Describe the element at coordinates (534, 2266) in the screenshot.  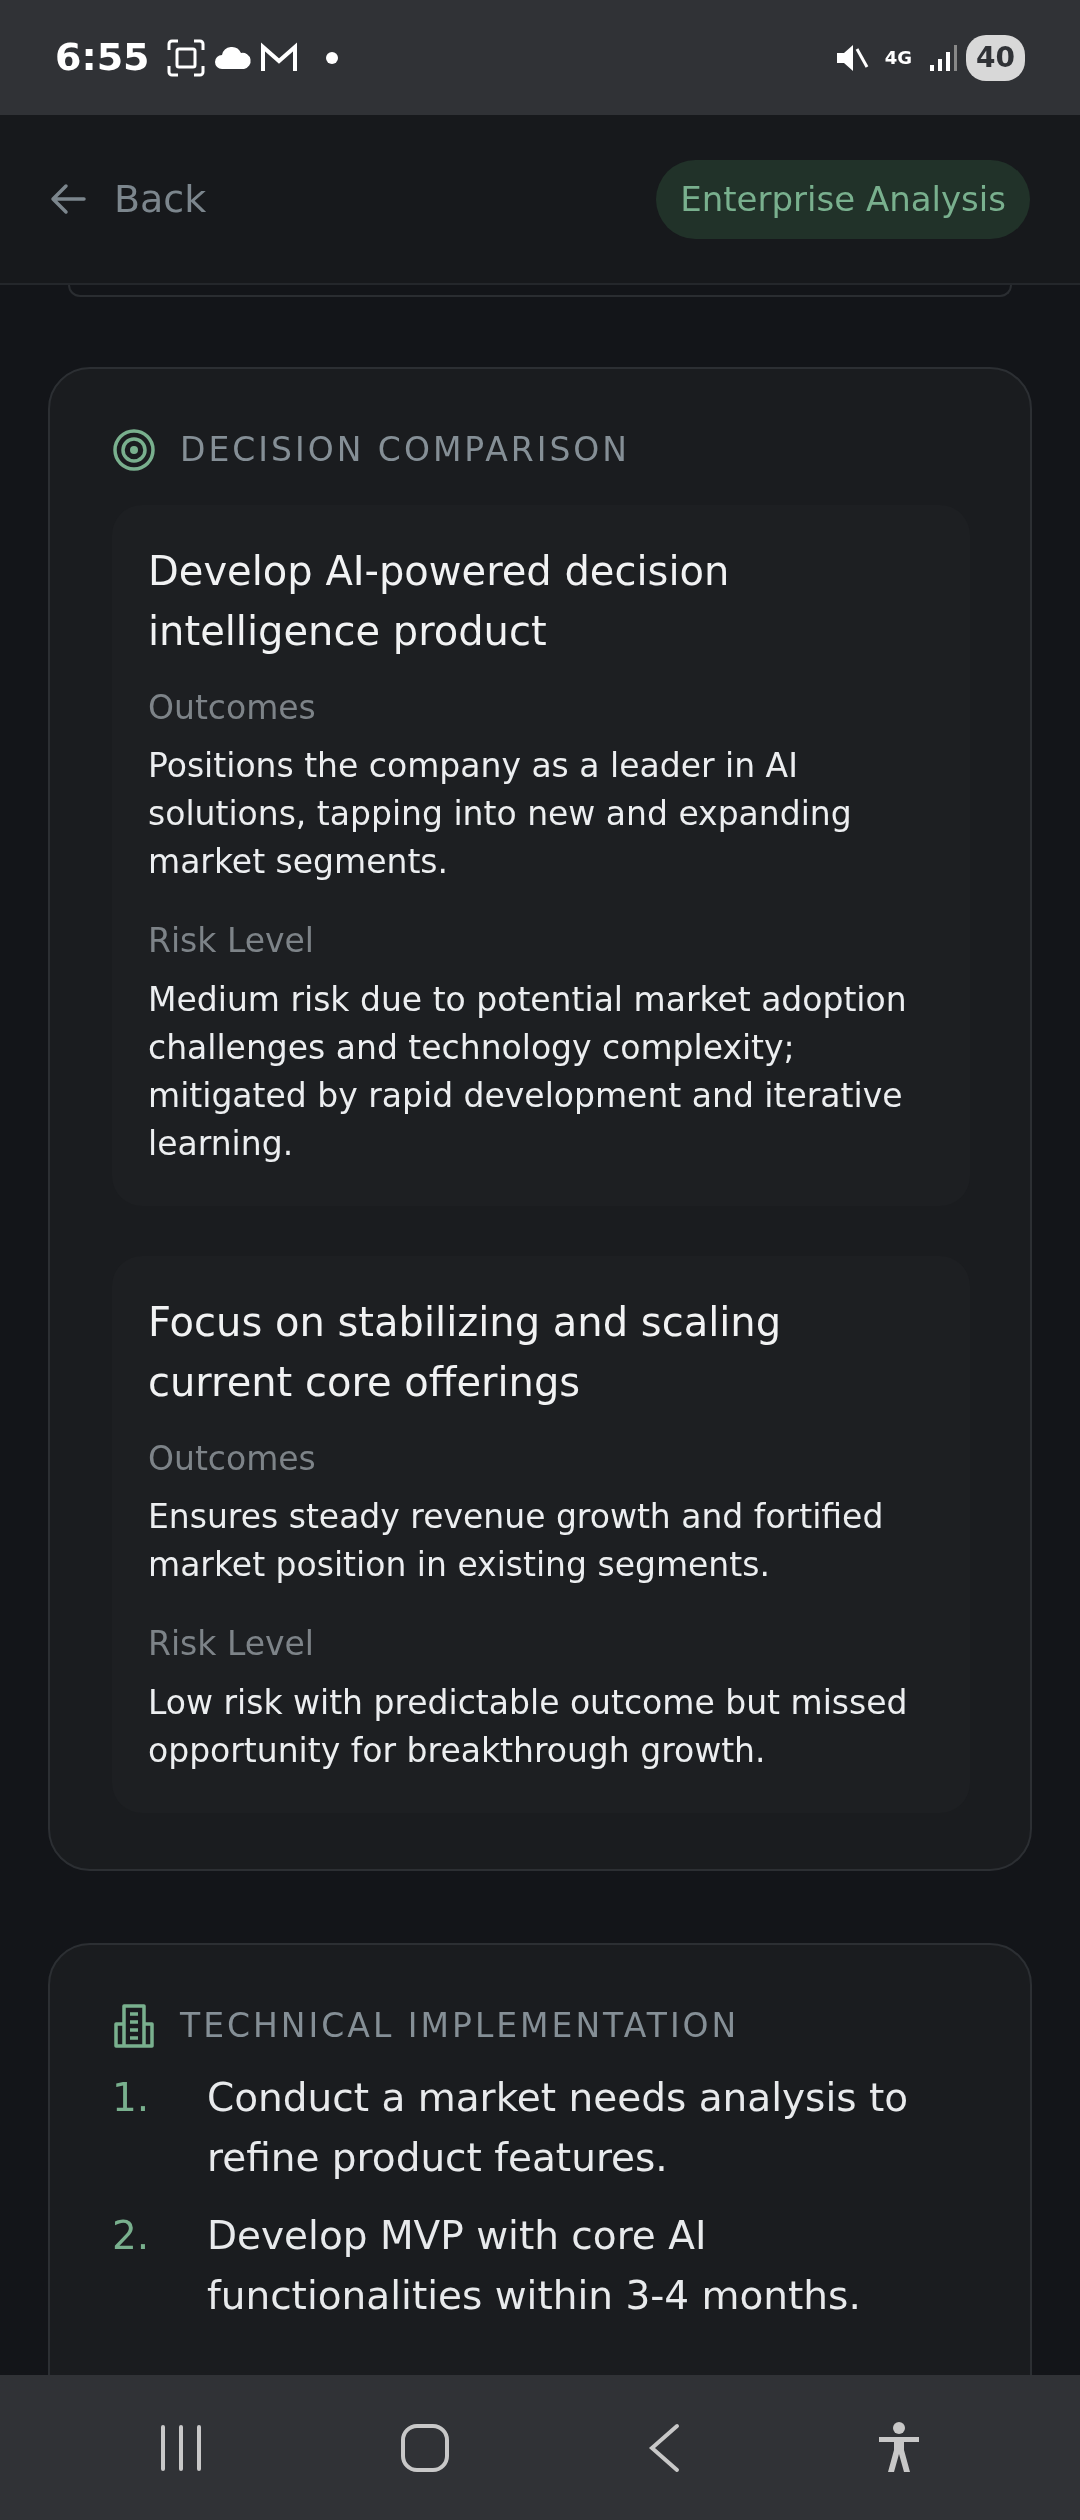
I see `step-text: Develop MVP with core AI functionalities within 3-4 months.` at that location.